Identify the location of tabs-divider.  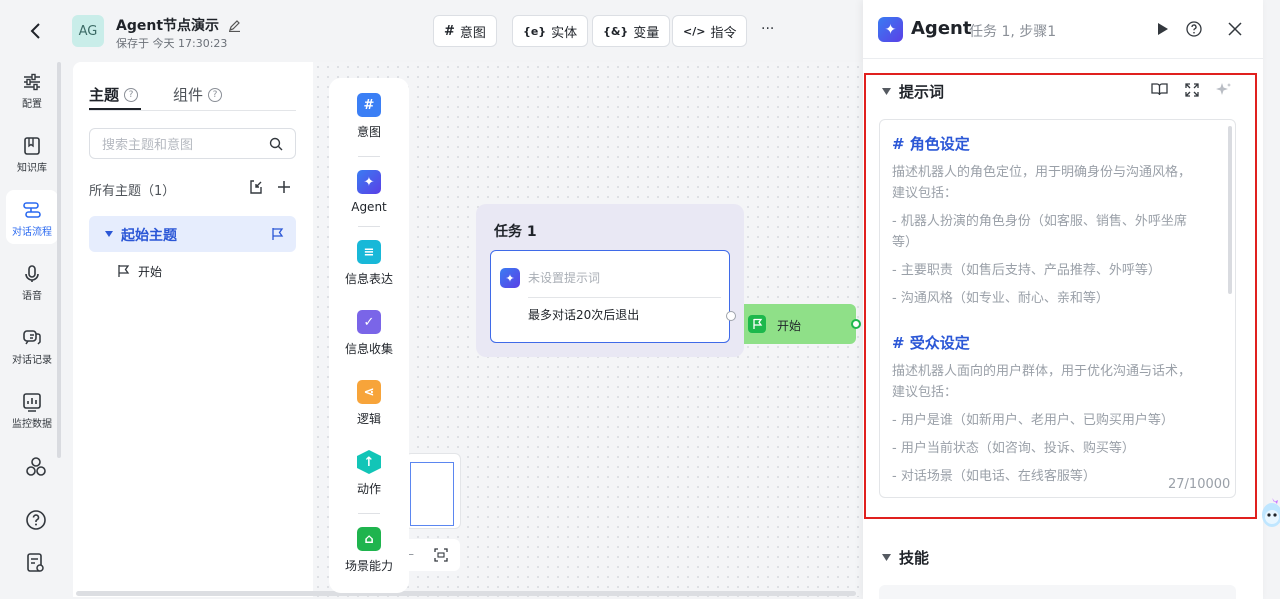
(192, 110).